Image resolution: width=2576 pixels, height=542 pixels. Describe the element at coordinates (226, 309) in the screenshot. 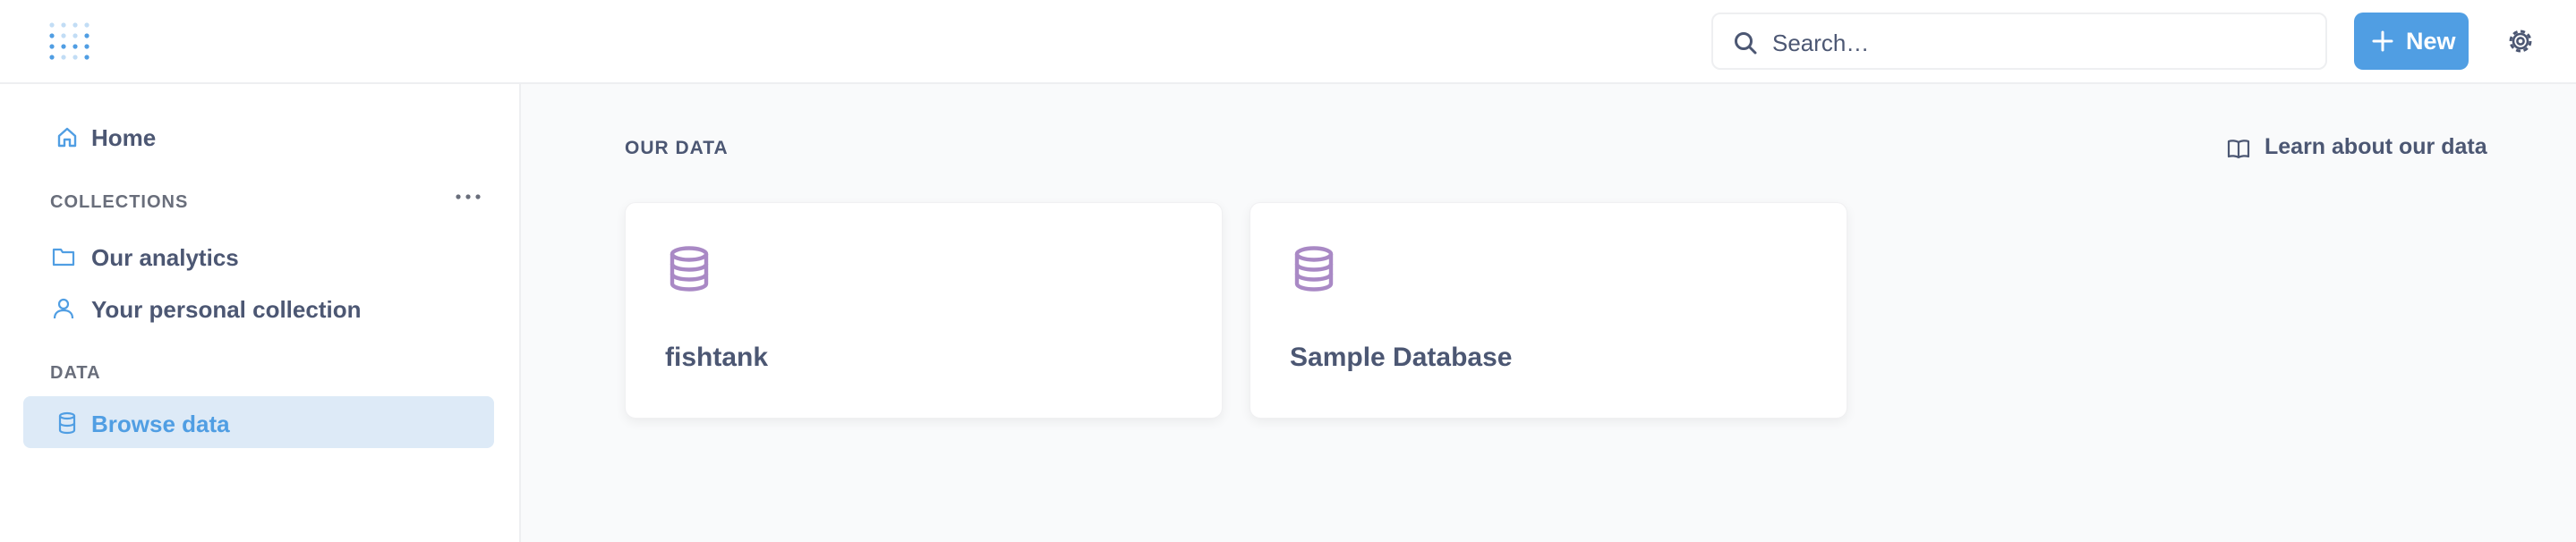

I see `sidebar-item-label: Your personal collection` at that location.